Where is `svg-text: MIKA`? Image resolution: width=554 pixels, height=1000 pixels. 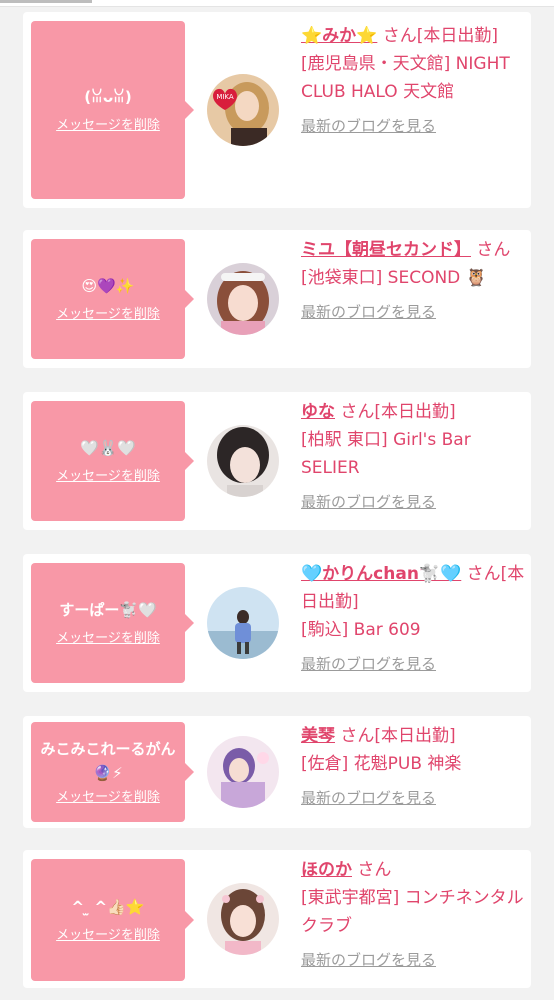 svg-text: MIKA is located at coordinates (225, 97).